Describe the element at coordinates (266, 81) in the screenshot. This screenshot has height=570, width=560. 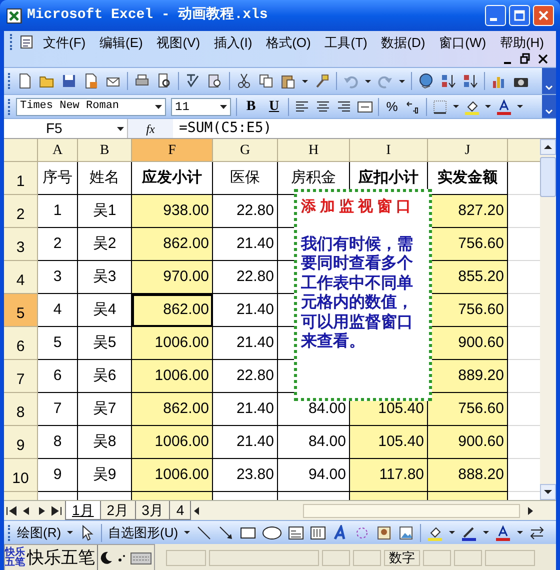
I see `copy-icon` at that location.